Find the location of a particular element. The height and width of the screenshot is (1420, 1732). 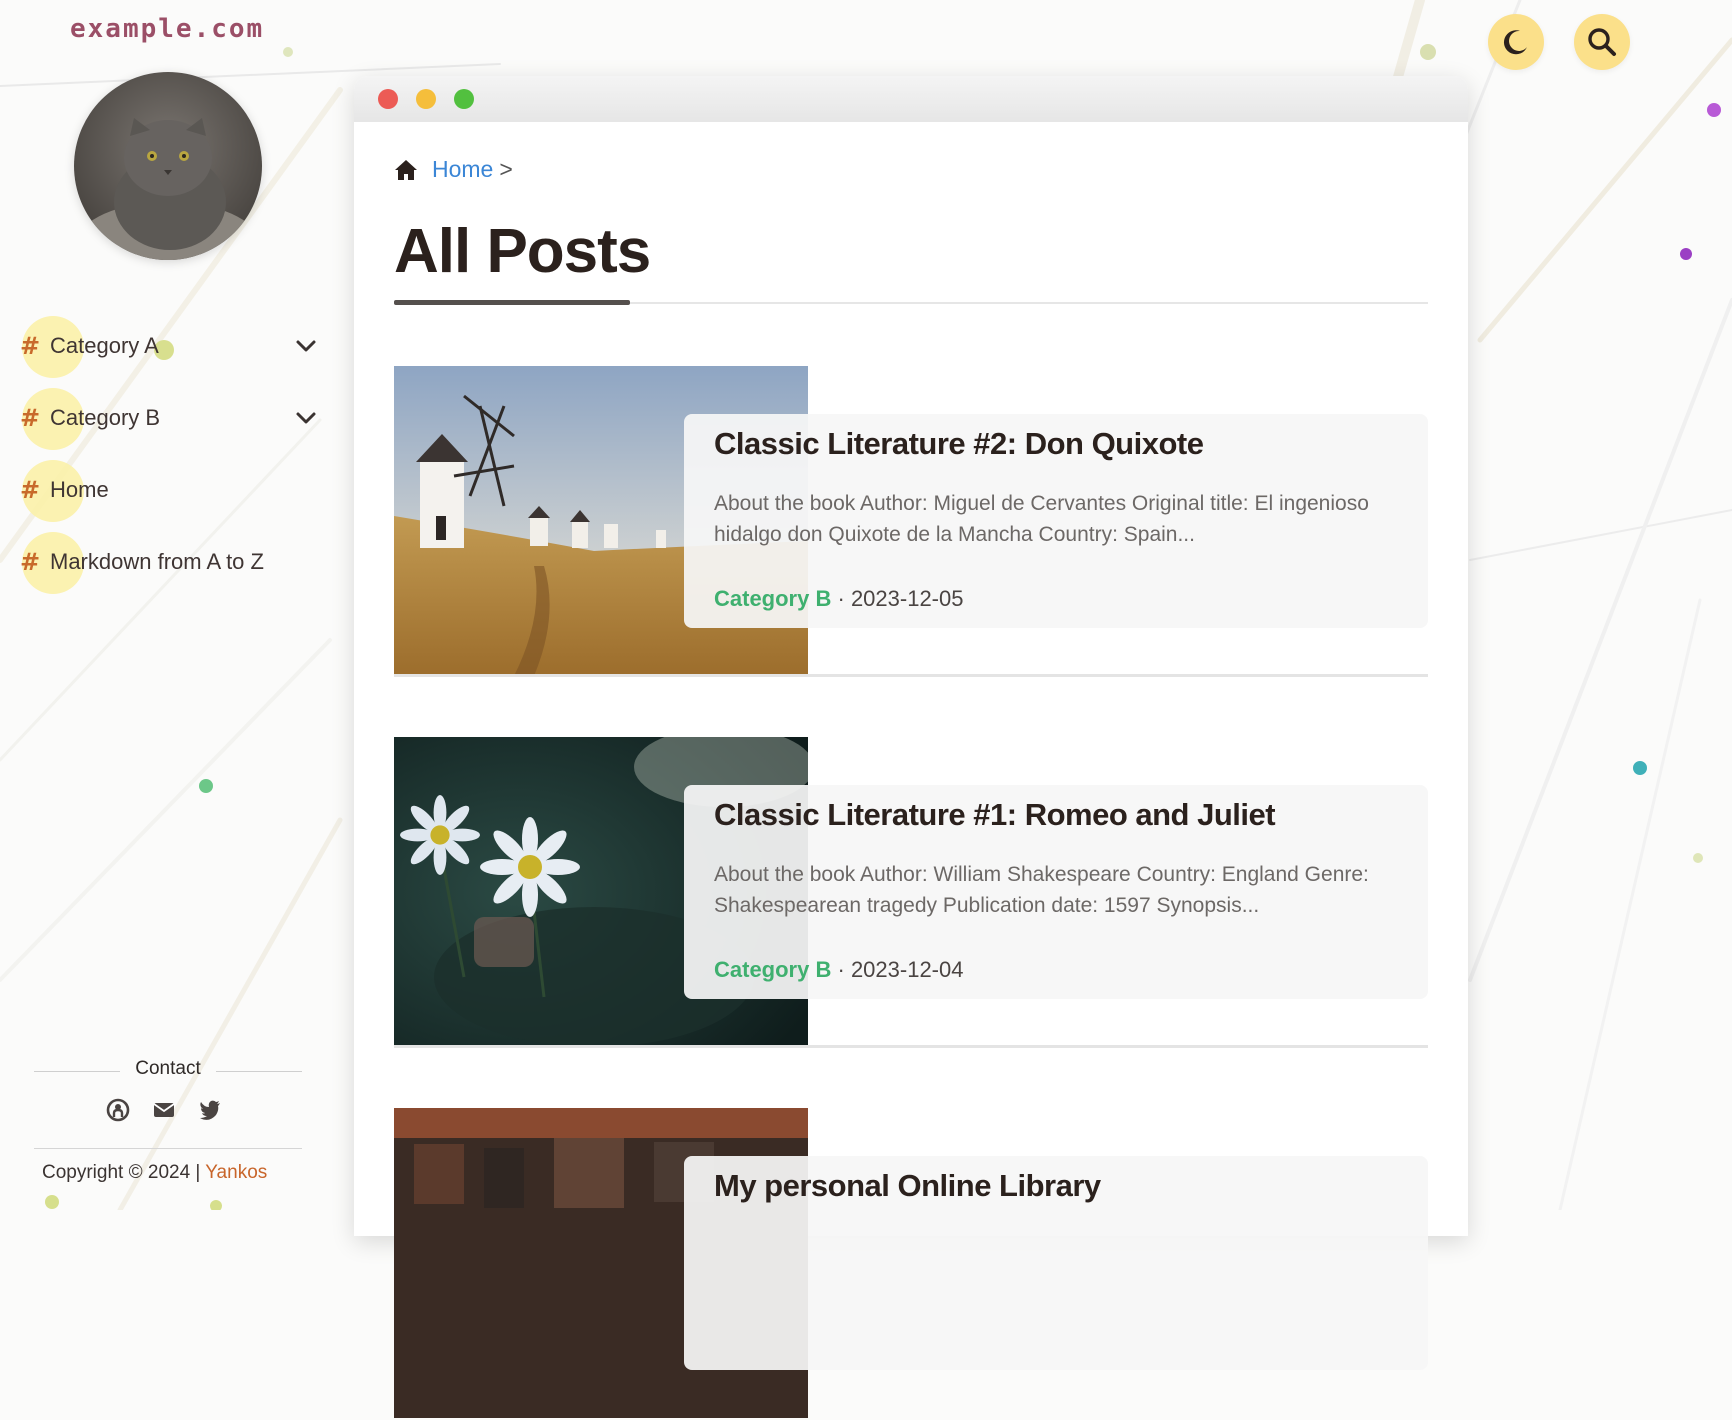

post-date: 2023-12-04 is located at coordinates (907, 969).